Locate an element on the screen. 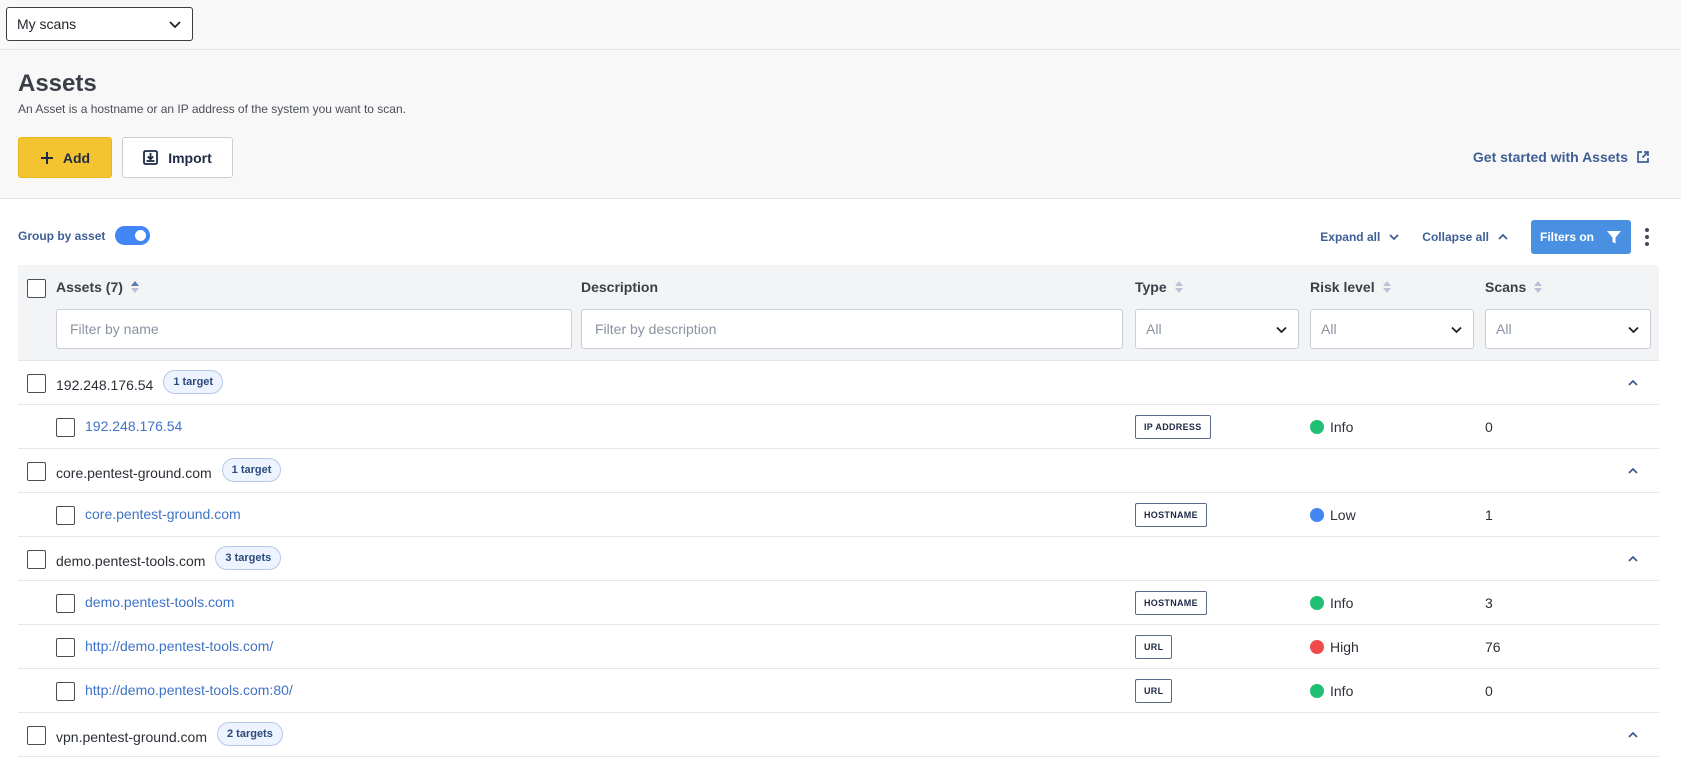  asset-group-row: core.pentest-ground.com 1 target is located at coordinates (838, 471).